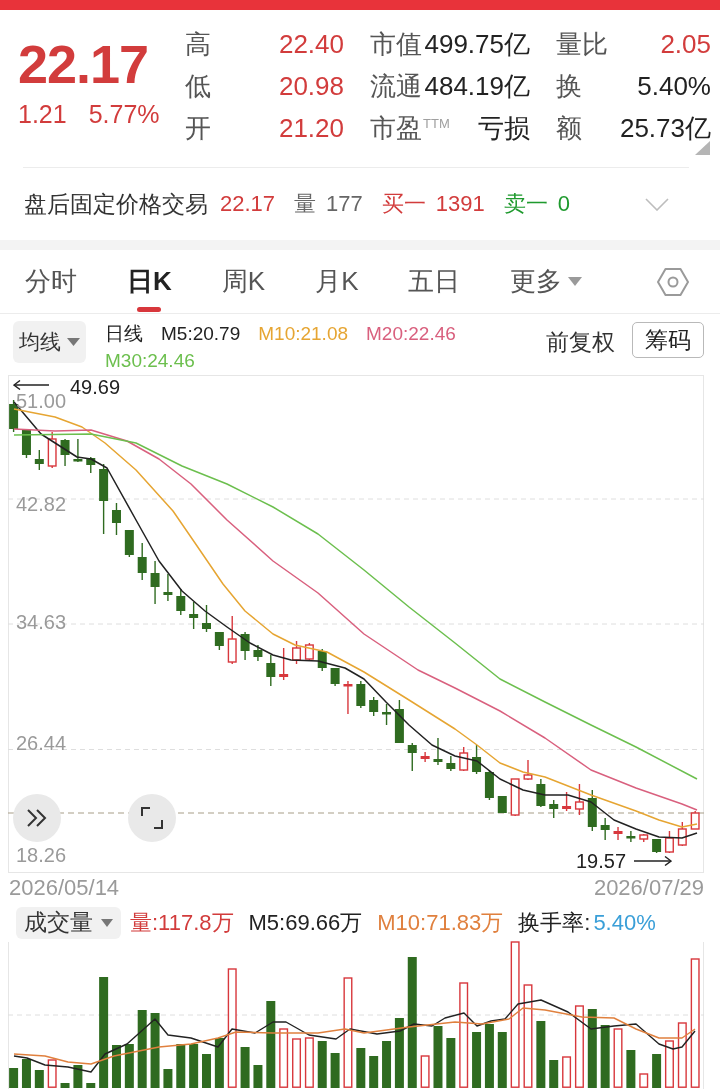 This screenshot has width=720, height=1089. Describe the element at coordinates (198, 128) in the screenshot. I see `stat-label: 开` at that location.